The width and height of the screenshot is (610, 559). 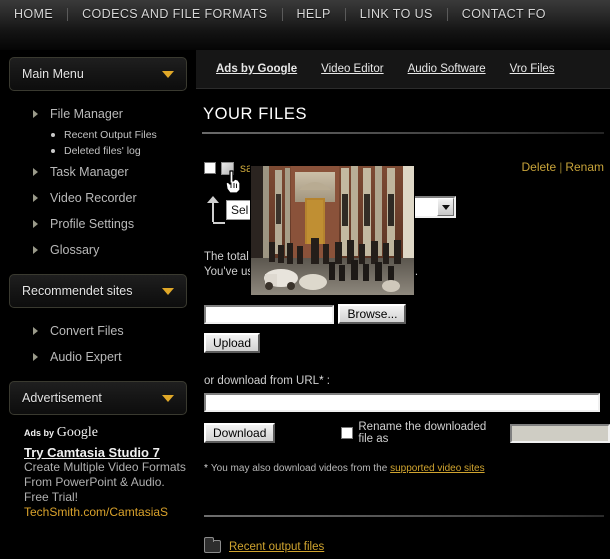 I want to click on ads-by-google-label: Ads by Google, so click(x=110, y=433).